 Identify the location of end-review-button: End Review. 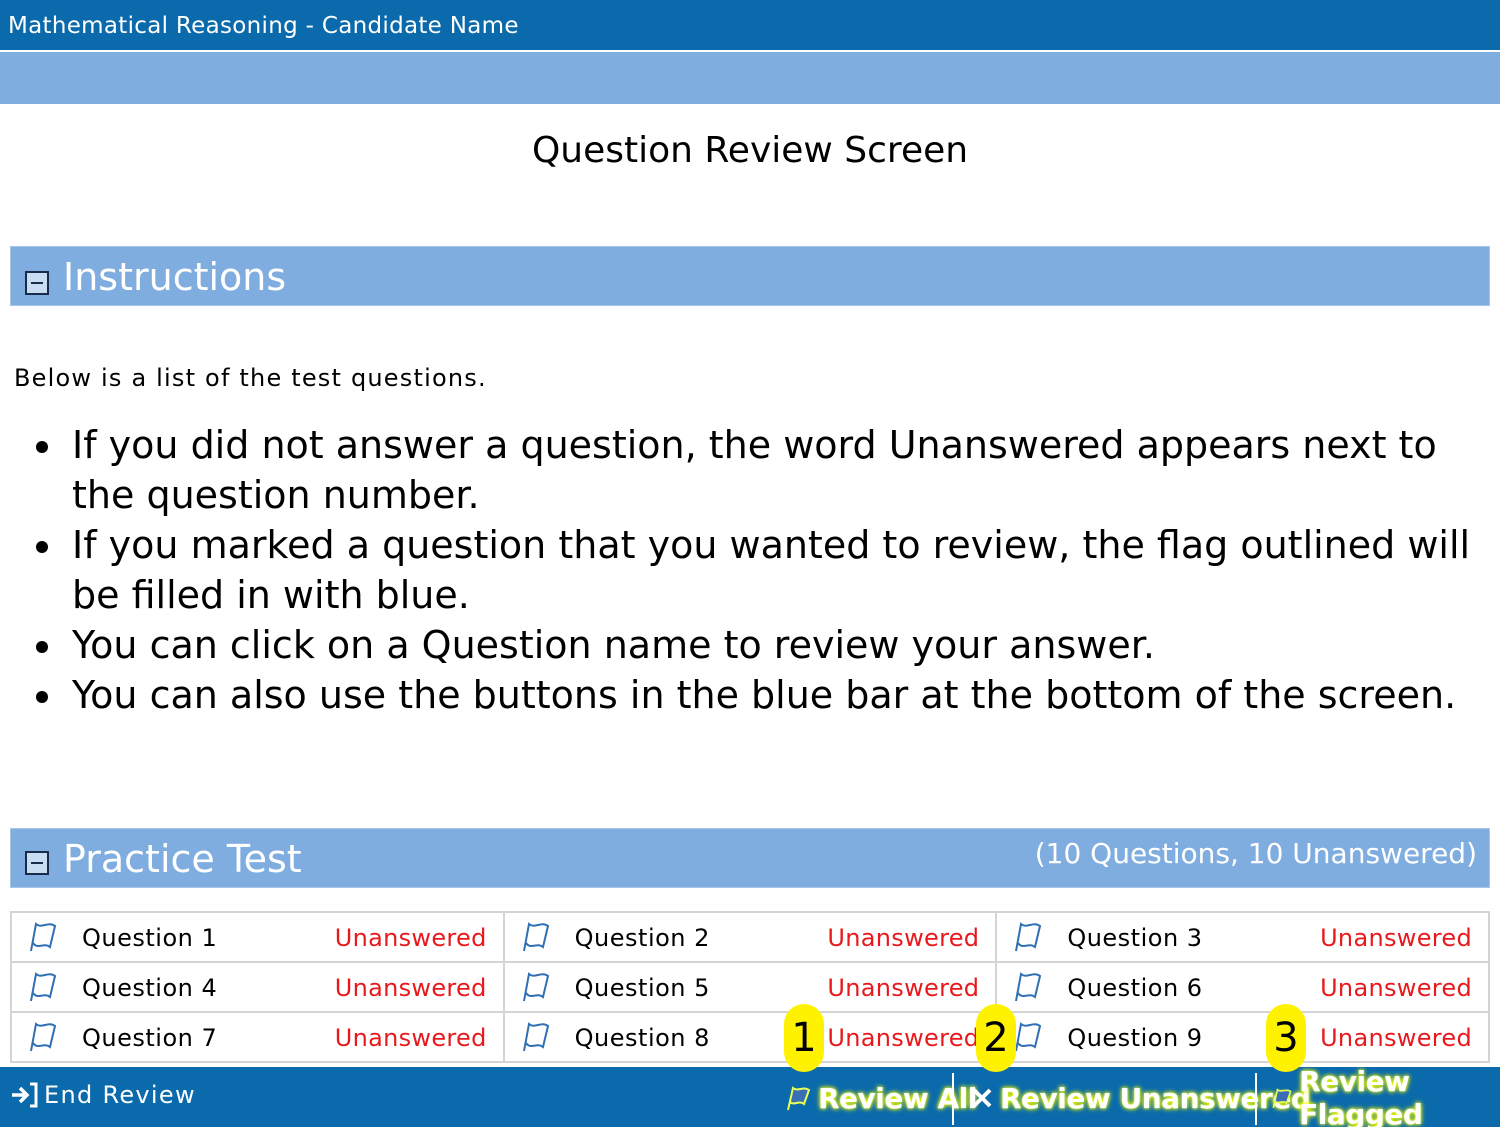
(103, 1095).